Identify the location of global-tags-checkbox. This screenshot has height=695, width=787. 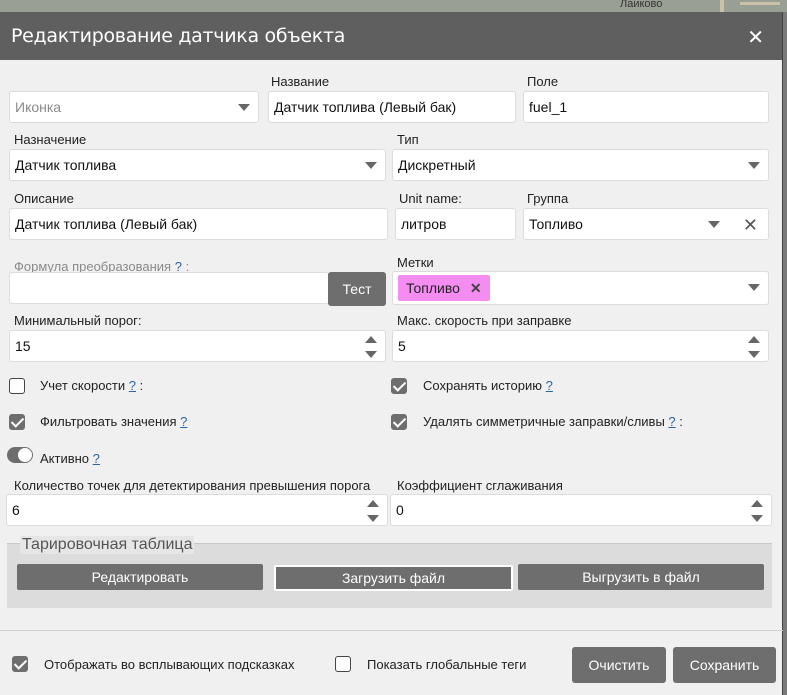
(343, 664).